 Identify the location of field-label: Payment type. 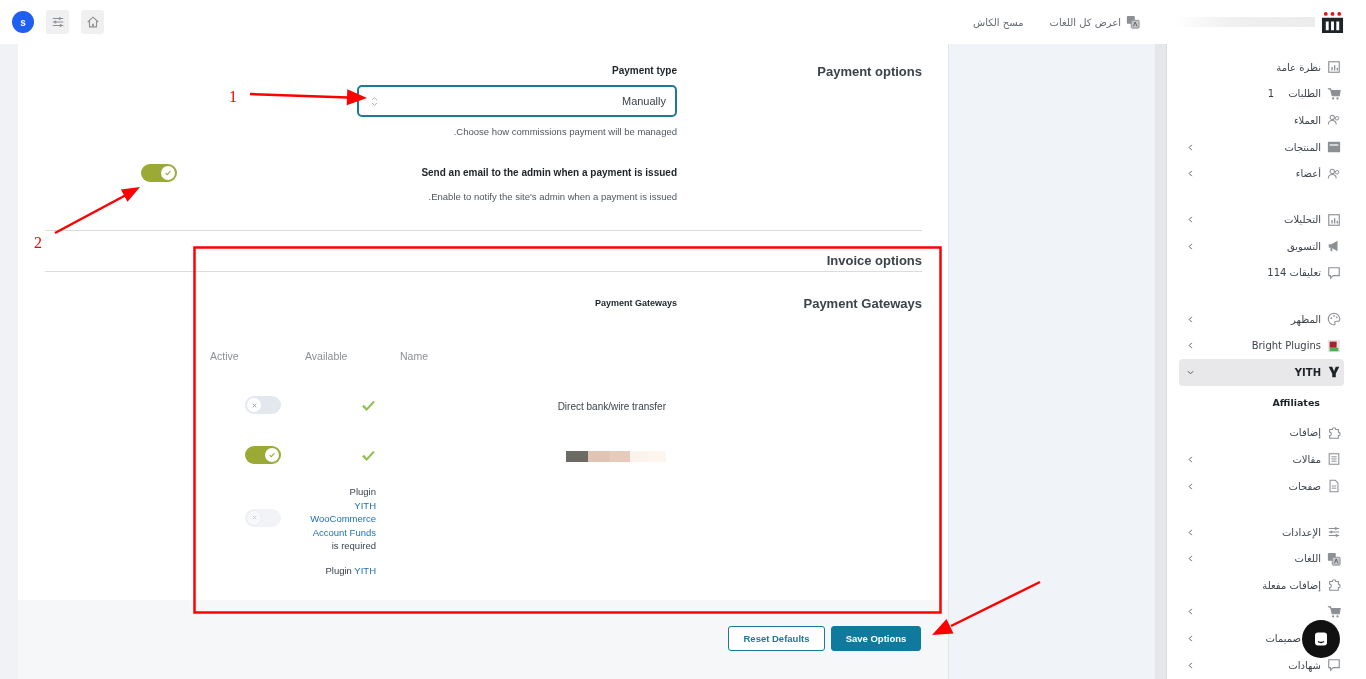
(644, 71).